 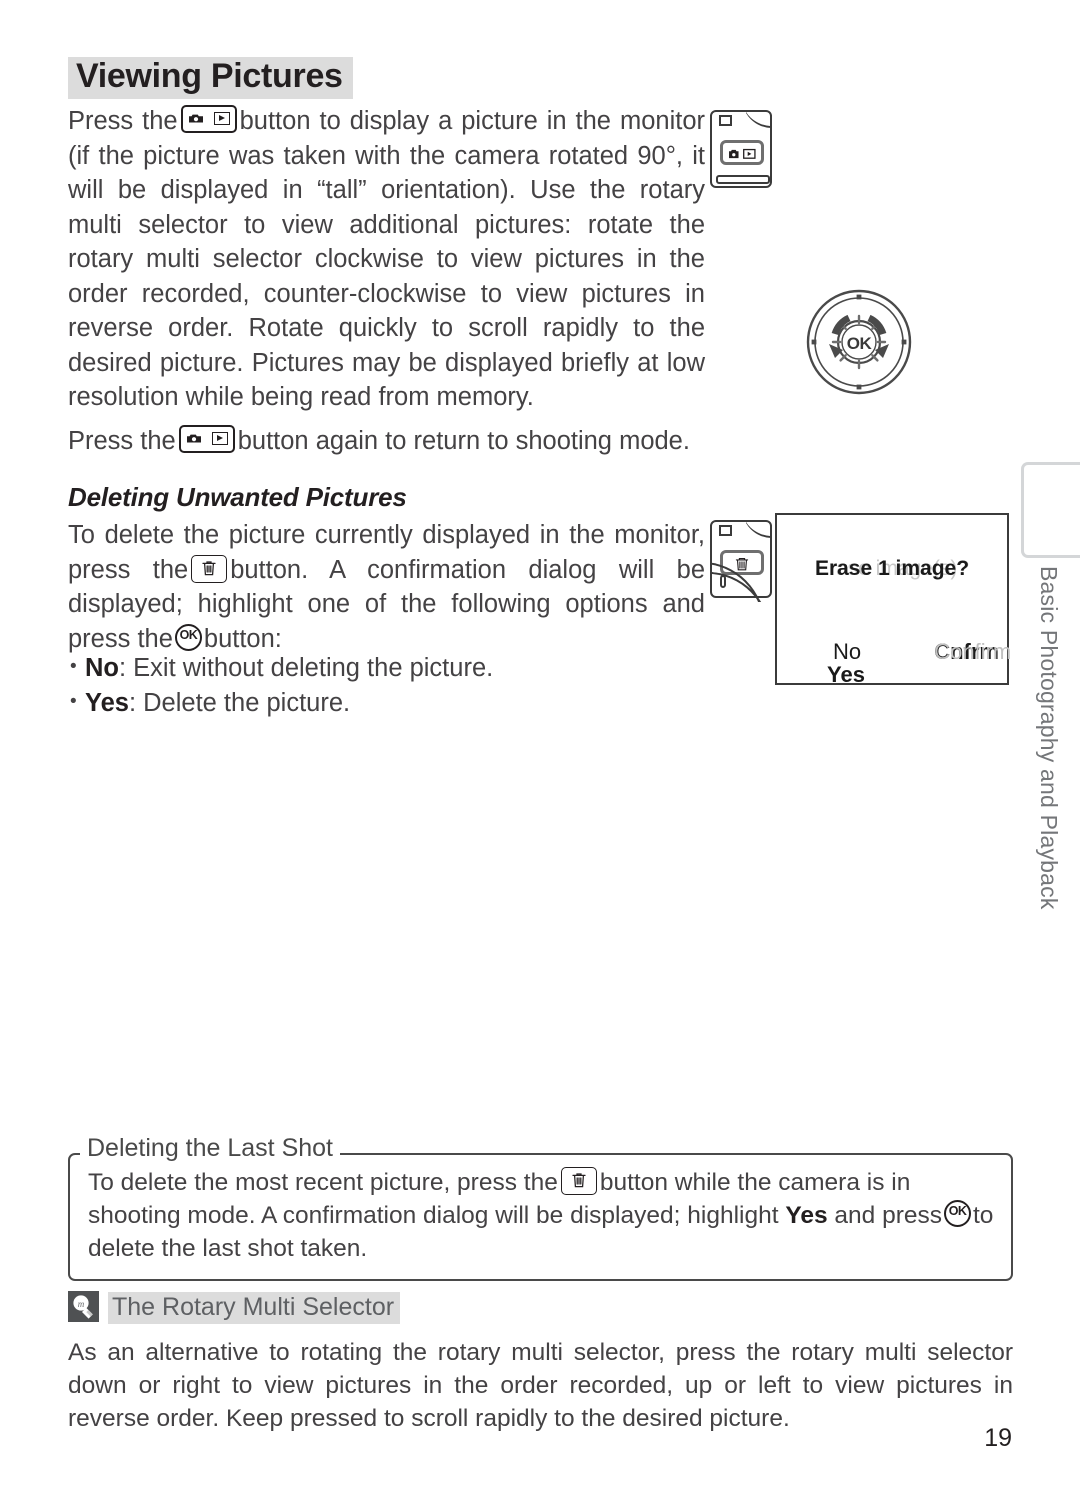 What do you see at coordinates (888, 1215) in the screenshot?
I see `note-body-part3: and press` at bounding box center [888, 1215].